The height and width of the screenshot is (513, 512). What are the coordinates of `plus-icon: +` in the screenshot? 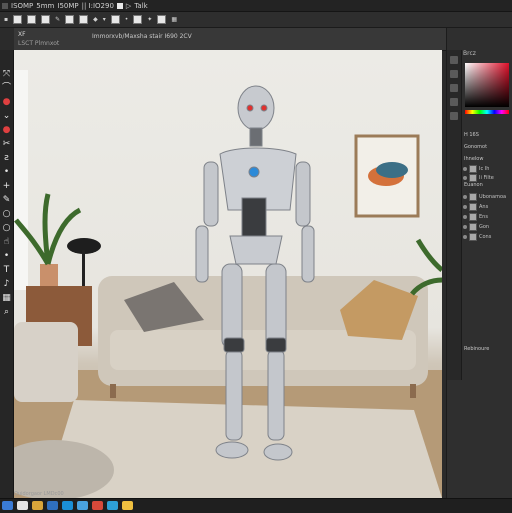 It's located at (7, 186).